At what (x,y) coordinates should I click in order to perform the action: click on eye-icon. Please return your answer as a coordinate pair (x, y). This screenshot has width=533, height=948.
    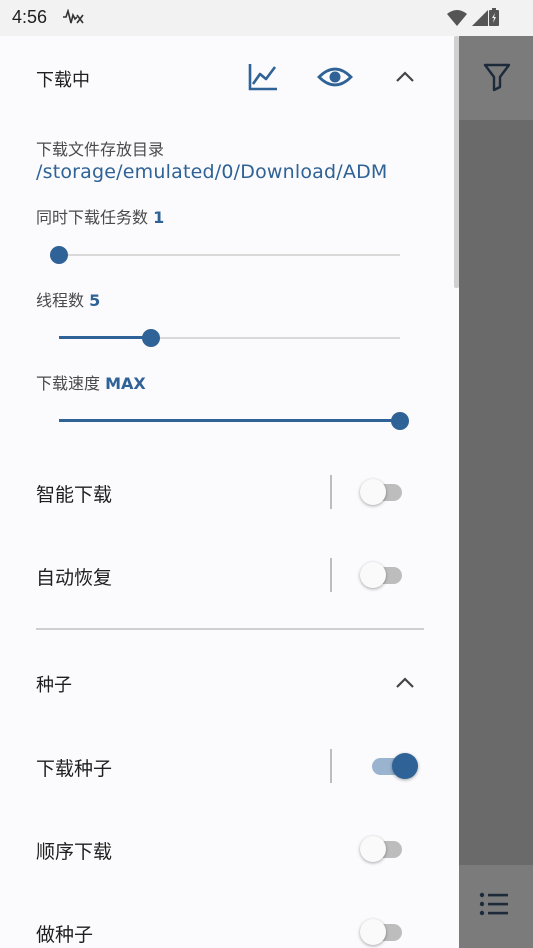
    Looking at the image, I should click on (335, 77).